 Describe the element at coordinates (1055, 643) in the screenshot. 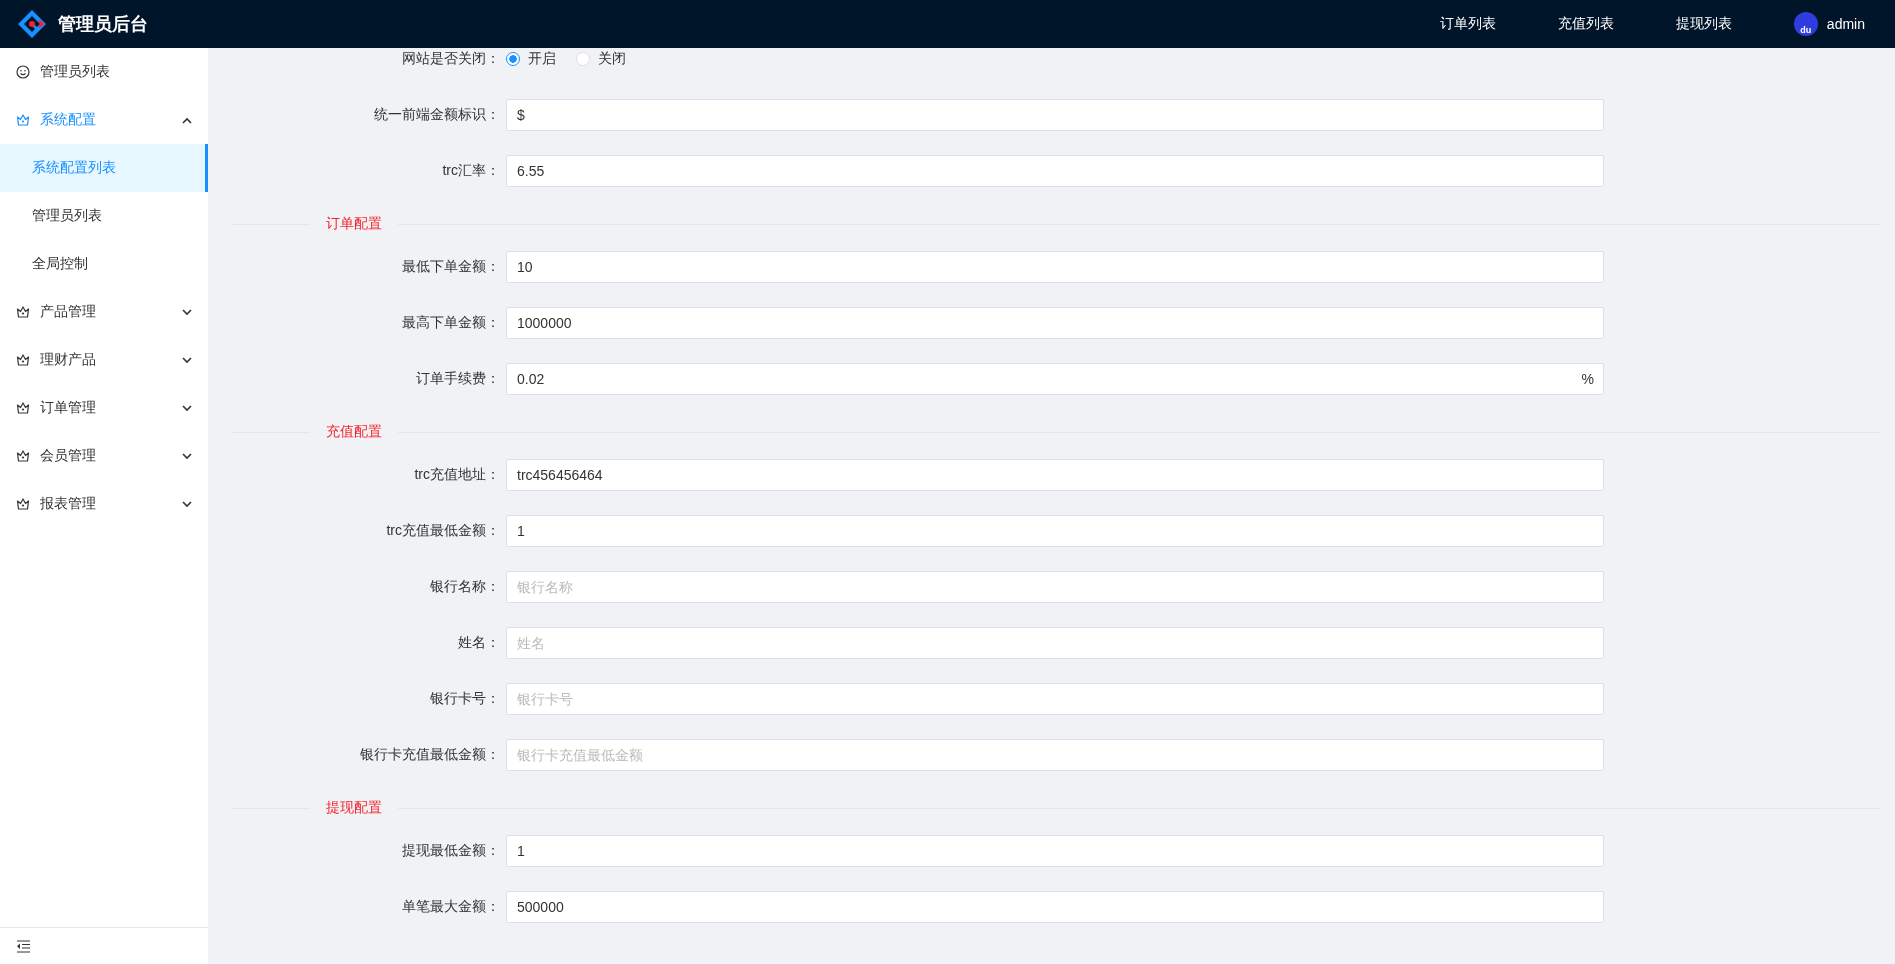

I see `input-field: 姓名` at that location.